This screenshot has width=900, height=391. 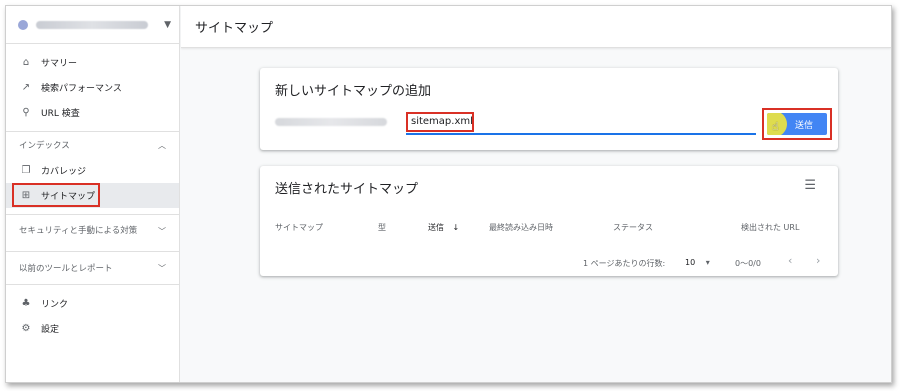 What do you see at coordinates (775, 126) in the screenshot?
I see `hand-cursor-icon: ☝` at bounding box center [775, 126].